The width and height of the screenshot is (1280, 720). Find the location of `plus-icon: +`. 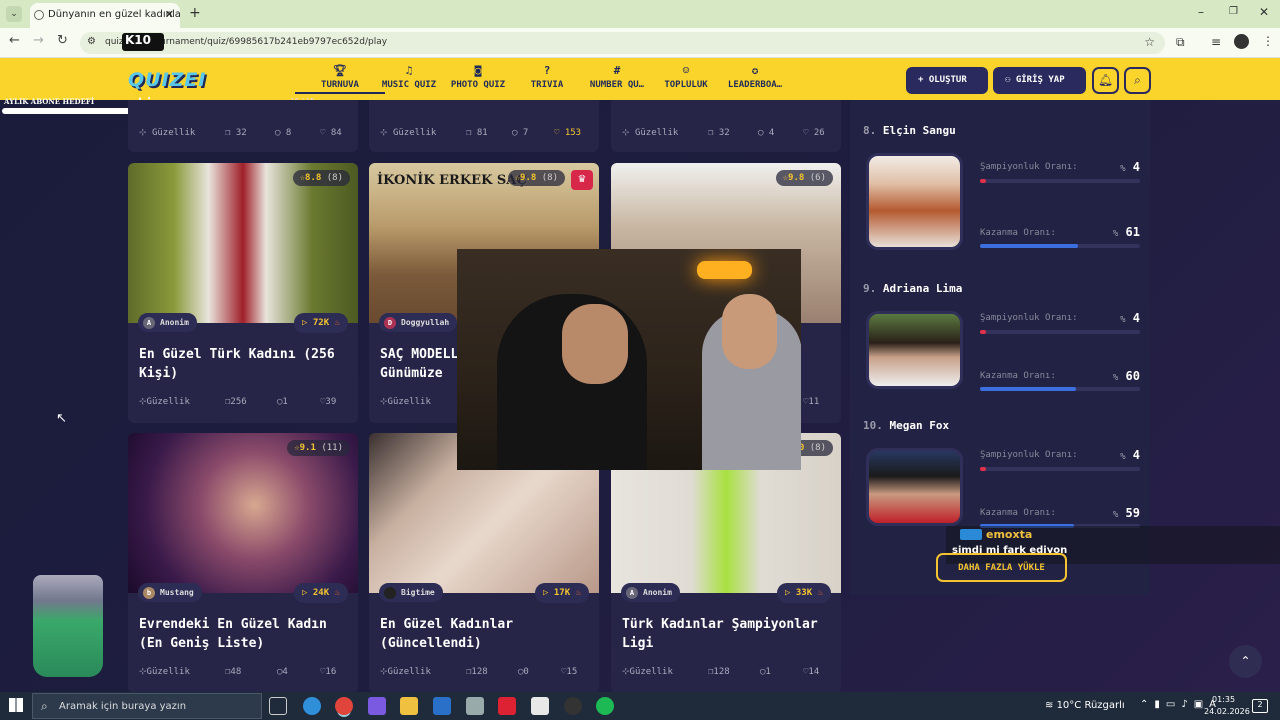

plus-icon: + is located at coordinates (923, 80).